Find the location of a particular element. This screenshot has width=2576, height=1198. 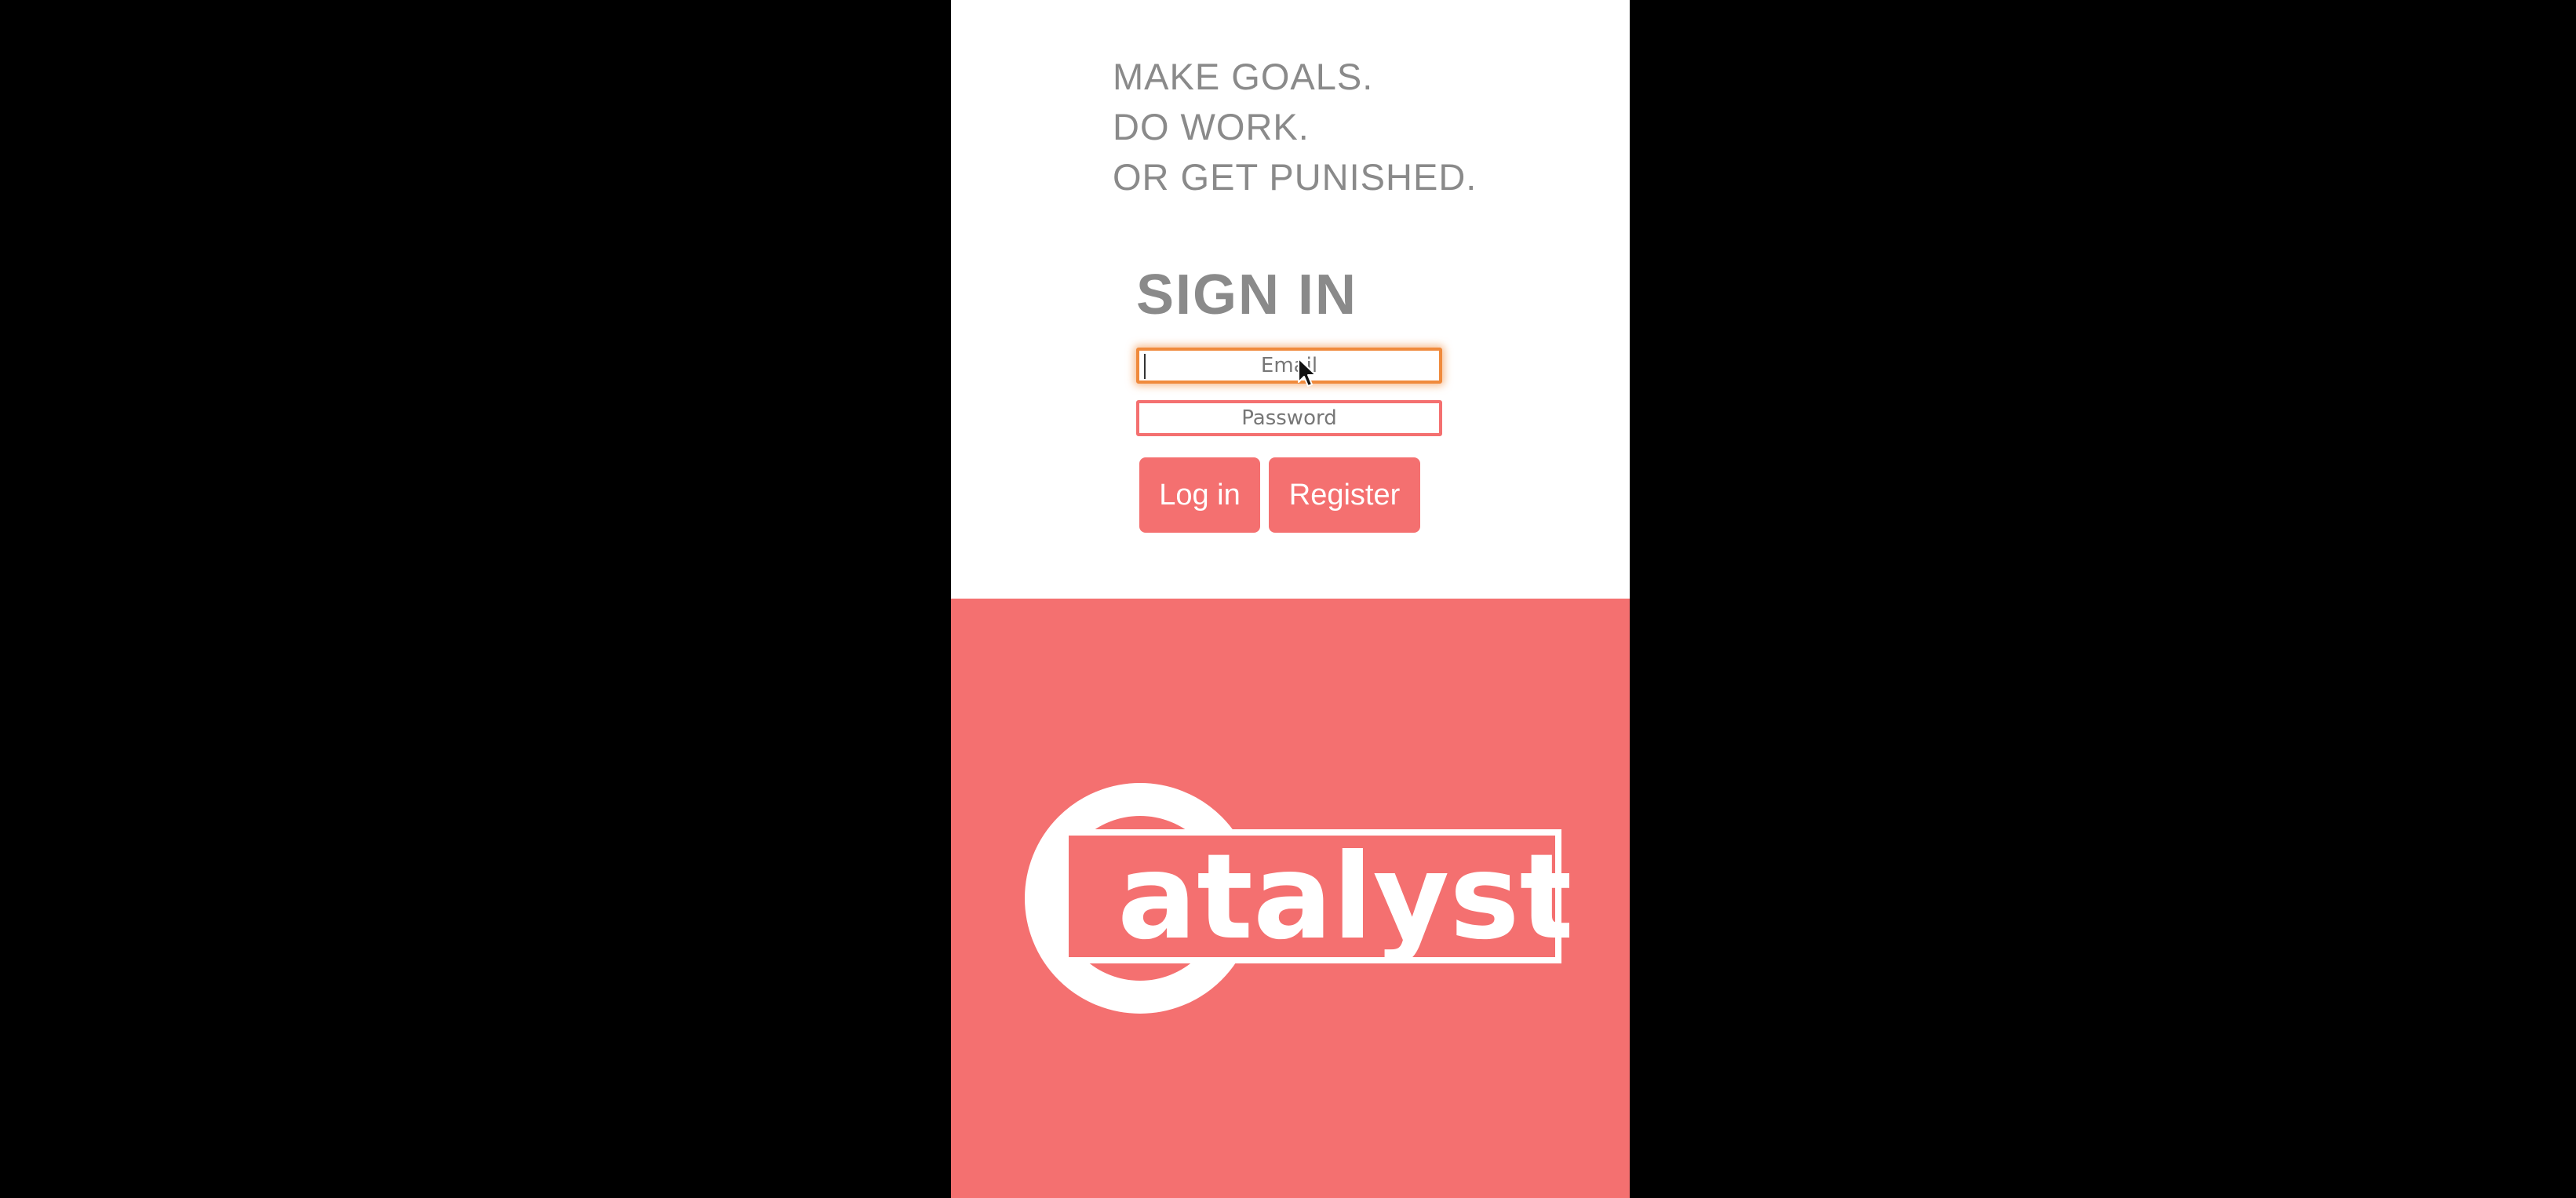

tagline: MAKE GOALS. DO WORK. OR GET PUNISHED. is located at coordinates (1295, 127).